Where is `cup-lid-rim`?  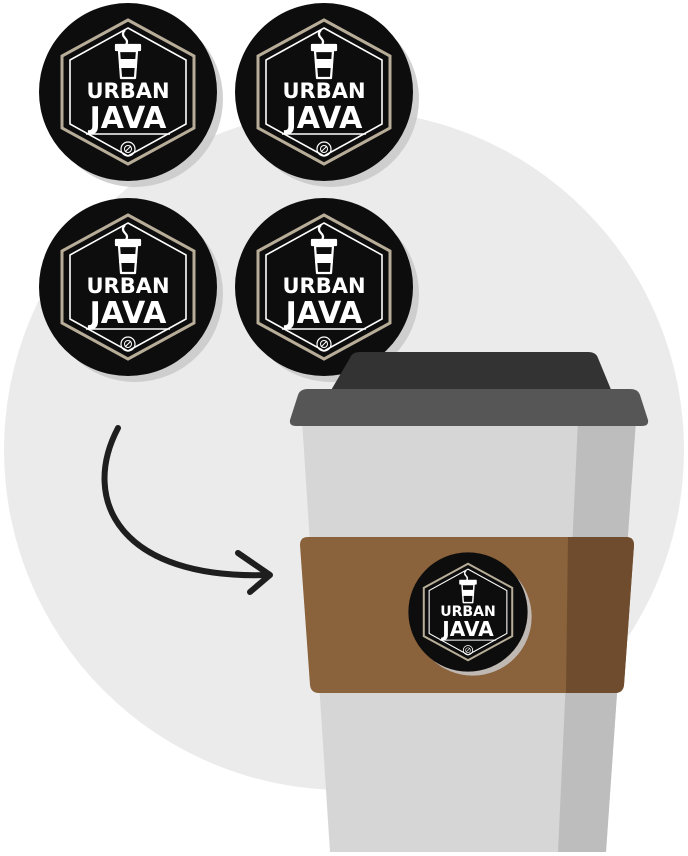
cup-lid-rim is located at coordinates (469, 407).